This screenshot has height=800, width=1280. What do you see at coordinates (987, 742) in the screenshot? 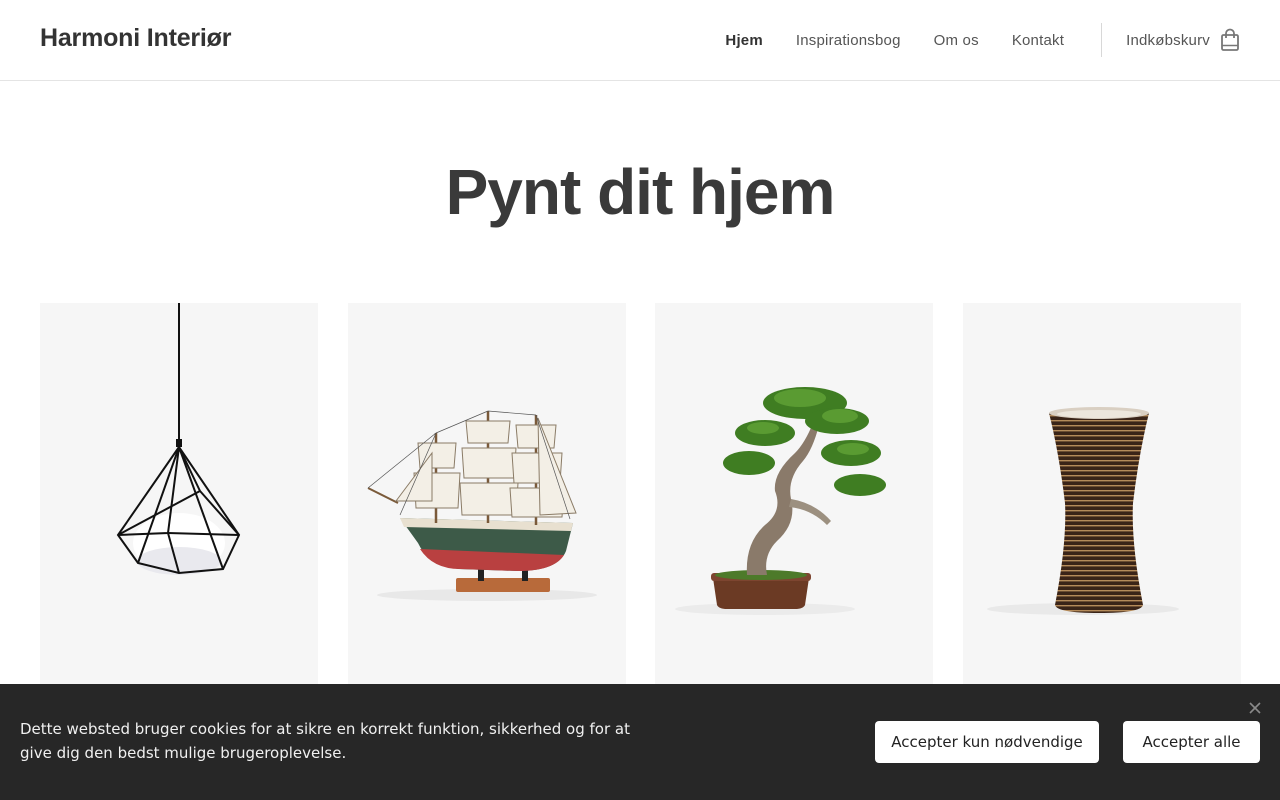
I see `accept-necessary-button: Accepter kun nødvendige` at bounding box center [987, 742].